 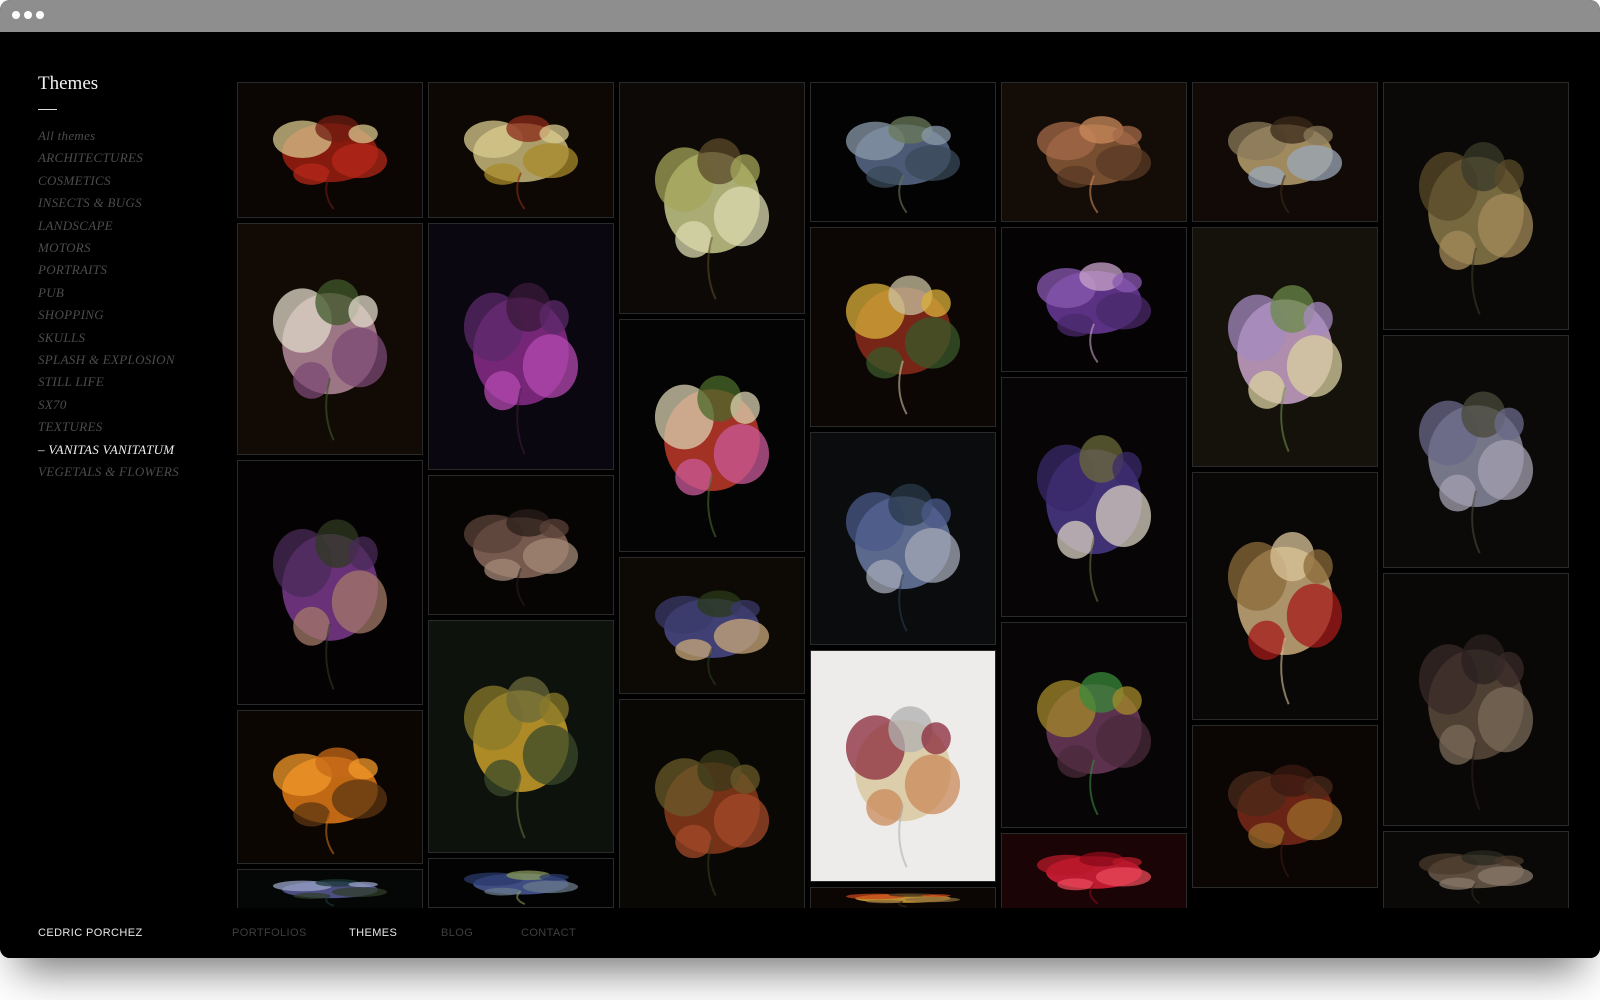 I want to click on photo-skull-red-flowers-image, so click(x=330, y=150).